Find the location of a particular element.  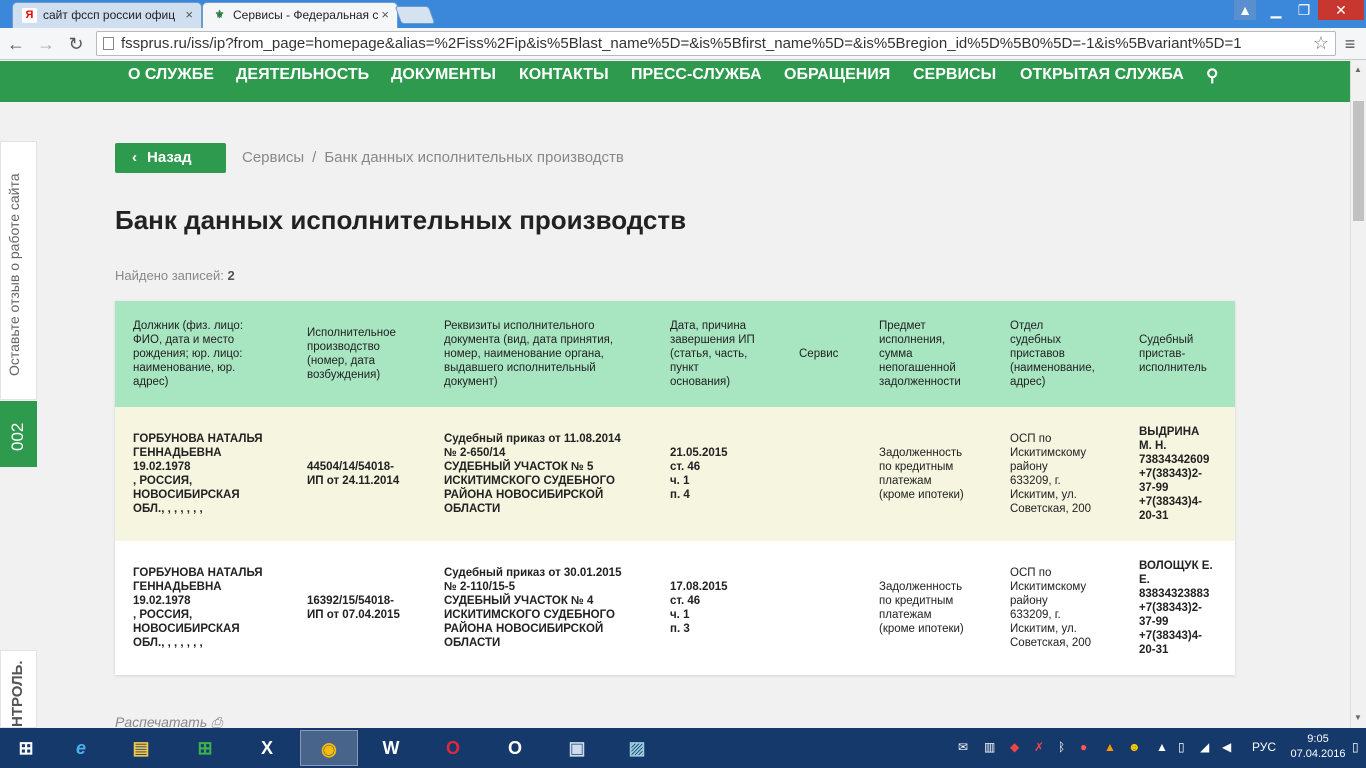

new-tab-button is located at coordinates (415, 15).